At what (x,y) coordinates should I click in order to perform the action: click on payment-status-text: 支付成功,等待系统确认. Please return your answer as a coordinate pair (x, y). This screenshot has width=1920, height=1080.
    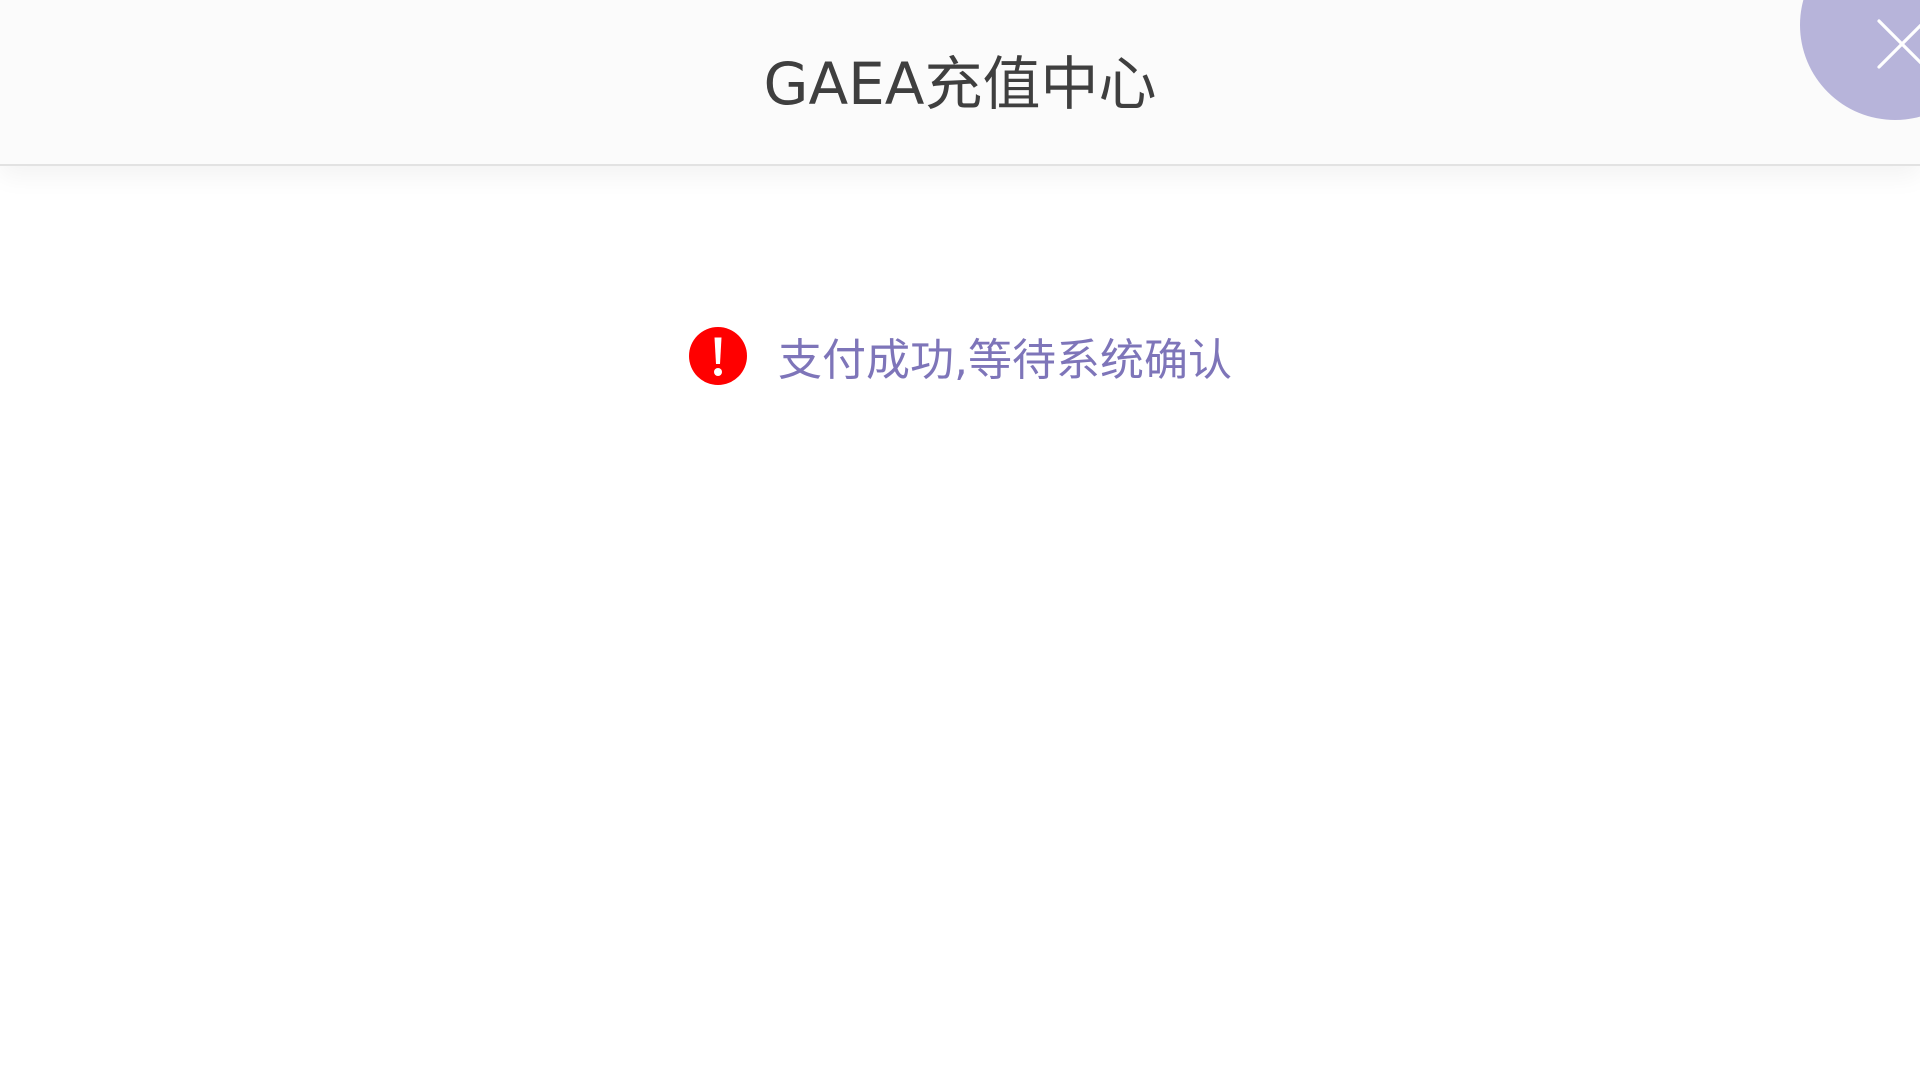
    Looking at the image, I should click on (1005, 360).